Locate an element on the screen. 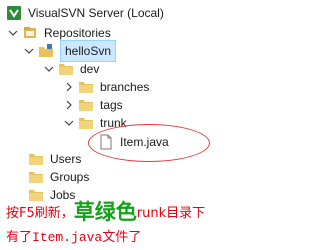  server-icon is located at coordinates (14, 13).